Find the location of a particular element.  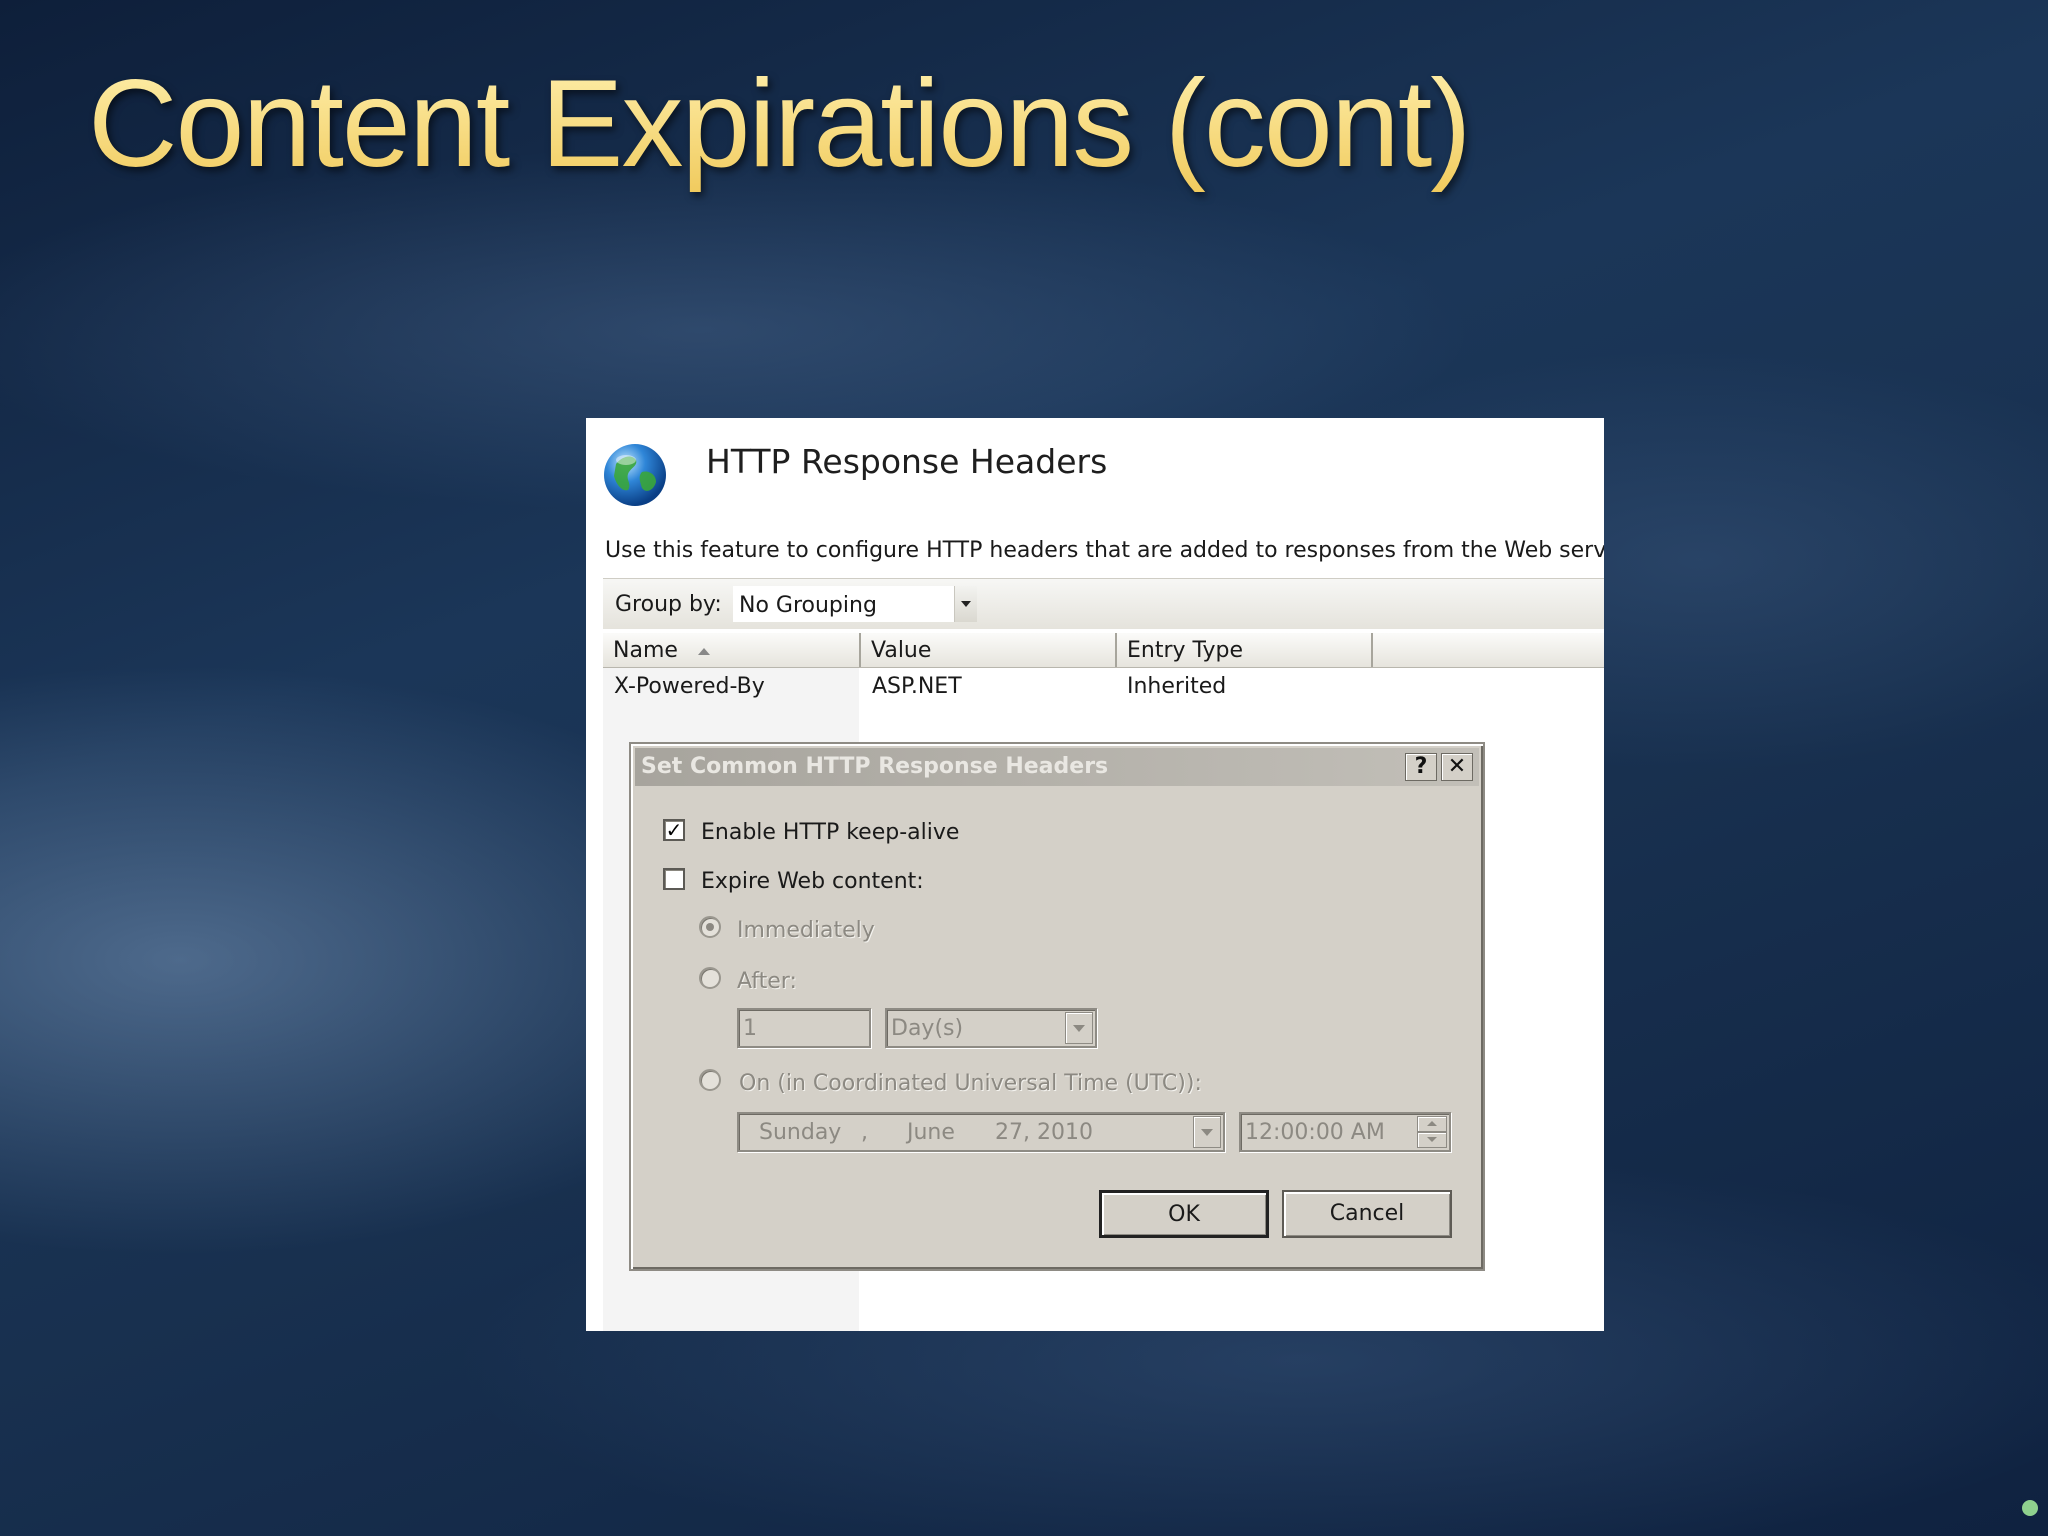

row-name: X-Powered-By is located at coordinates (689, 686).